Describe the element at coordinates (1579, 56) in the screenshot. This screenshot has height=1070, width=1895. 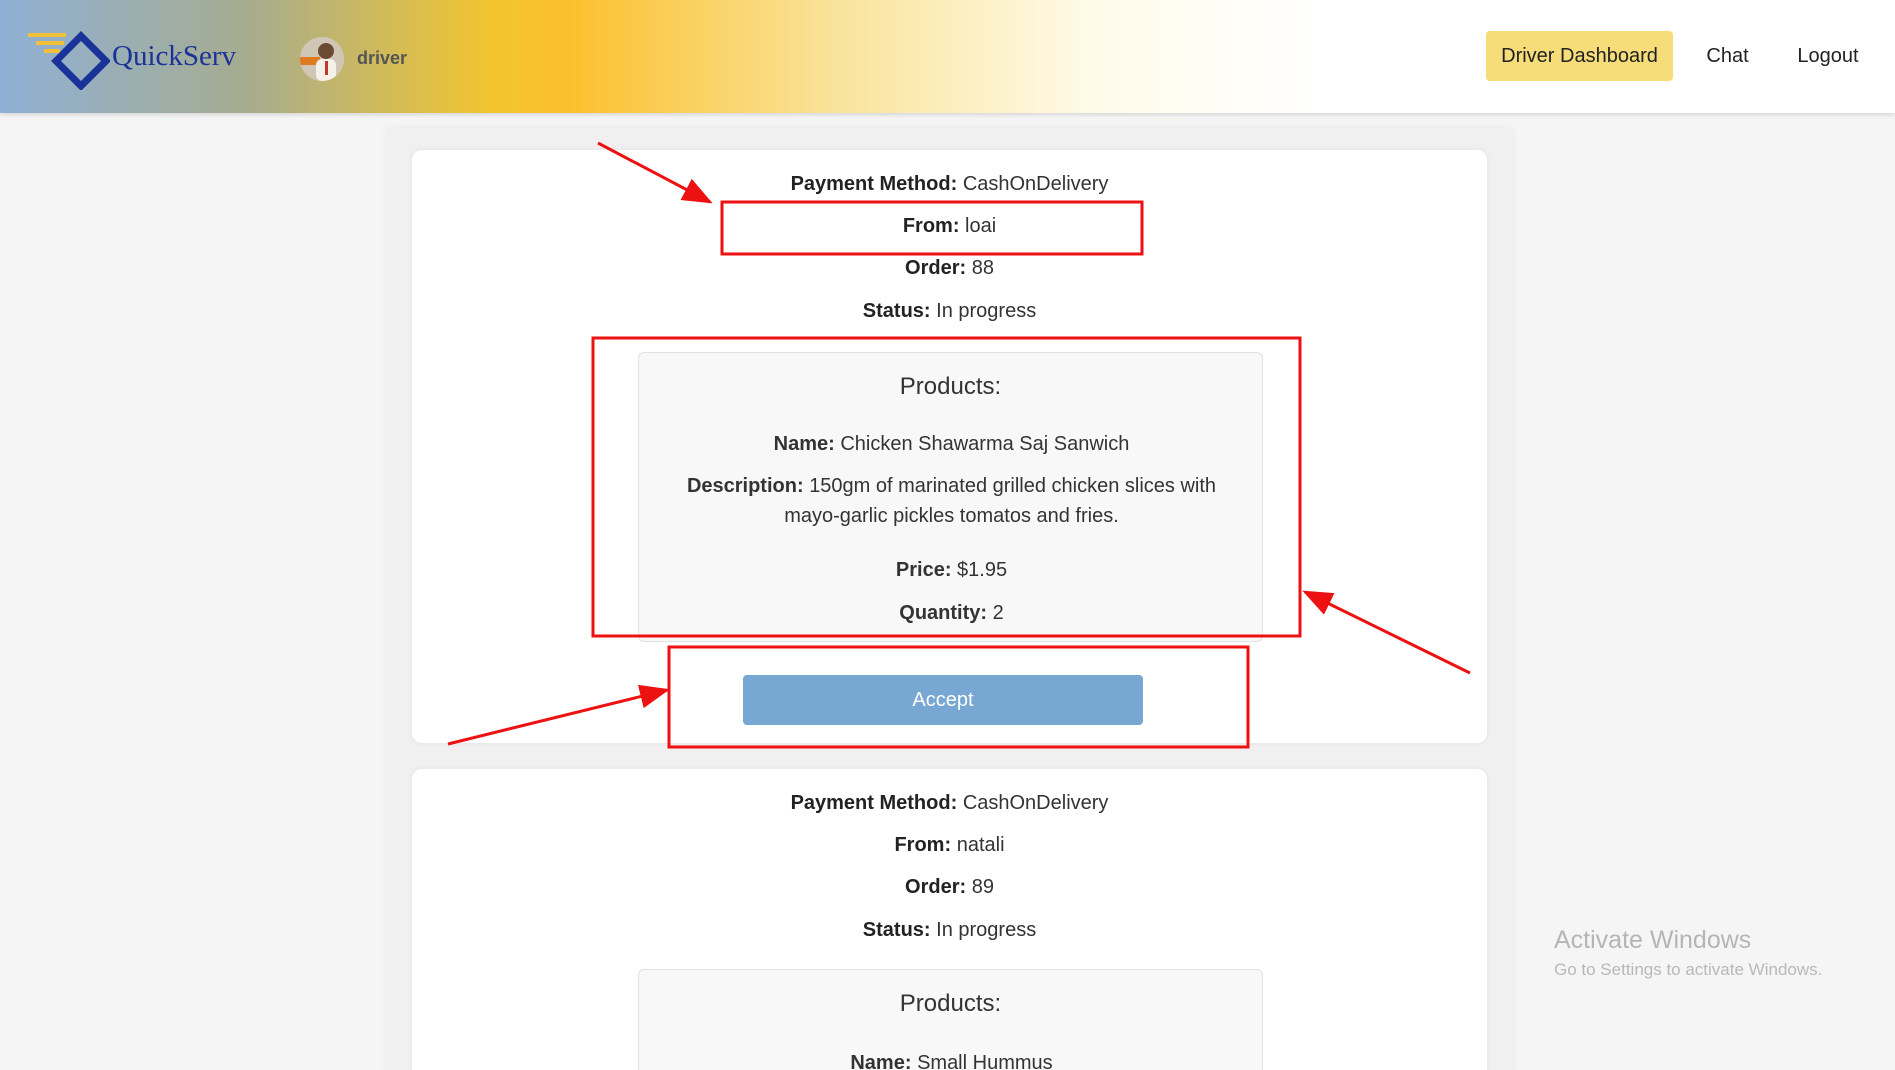
I see `driver-dashboard-link: Driver Dashboard` at that location.